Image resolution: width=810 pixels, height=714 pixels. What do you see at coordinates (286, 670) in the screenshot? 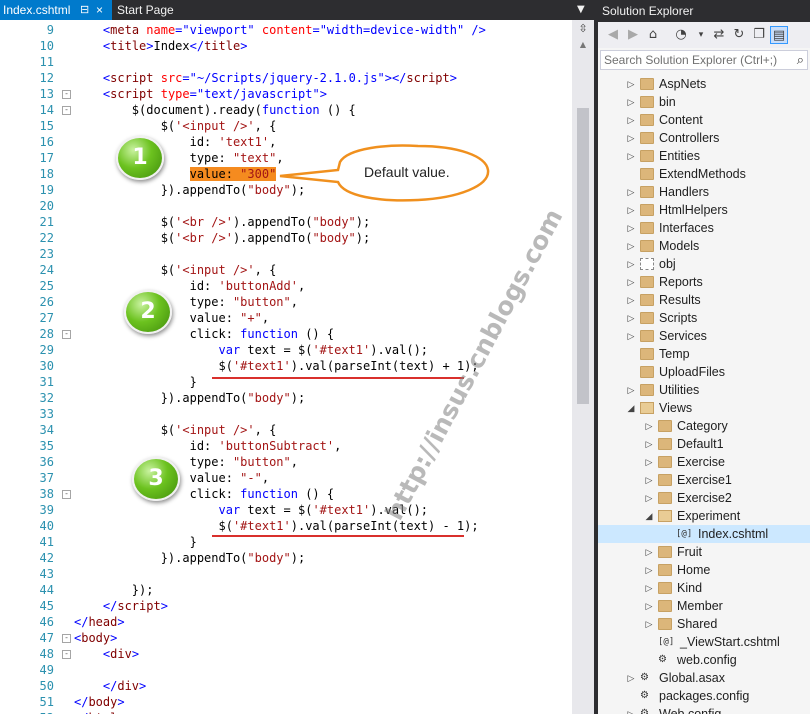
I see `code-line: 49` at bounding box center [286, 670].